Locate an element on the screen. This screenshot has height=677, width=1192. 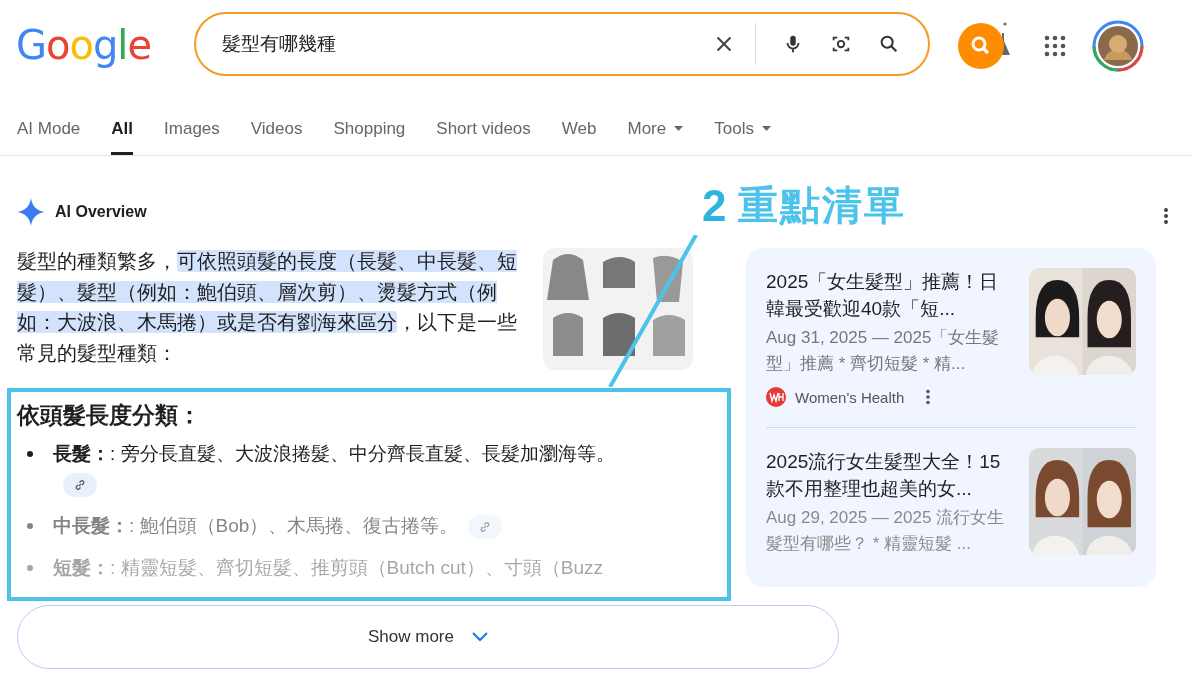
search-tab: All is located at coordinates (122, 128).